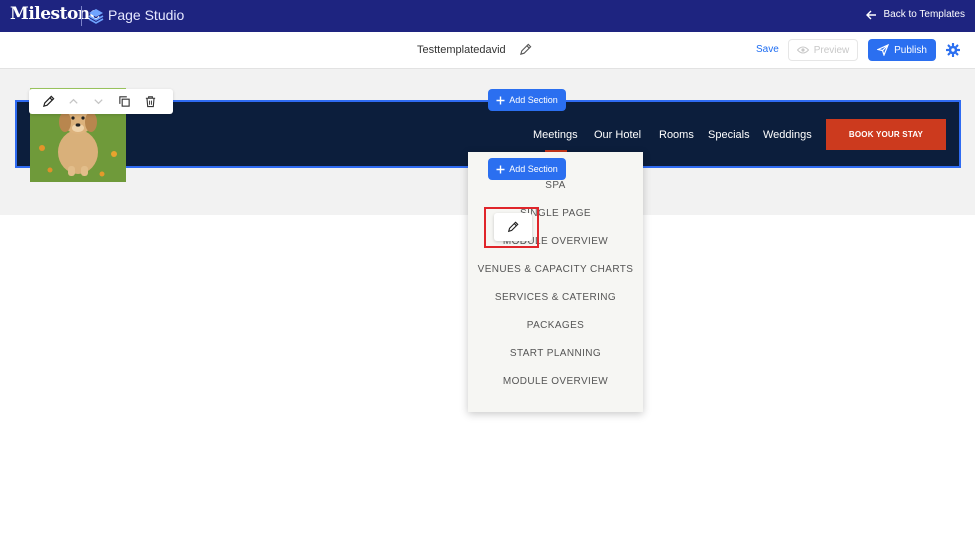 The height and width of the screenshot is (548, 975). Describe the element at coordinates (555, 185) in the screenshot. I see `dropdown-item-spa: SPA` at that location.